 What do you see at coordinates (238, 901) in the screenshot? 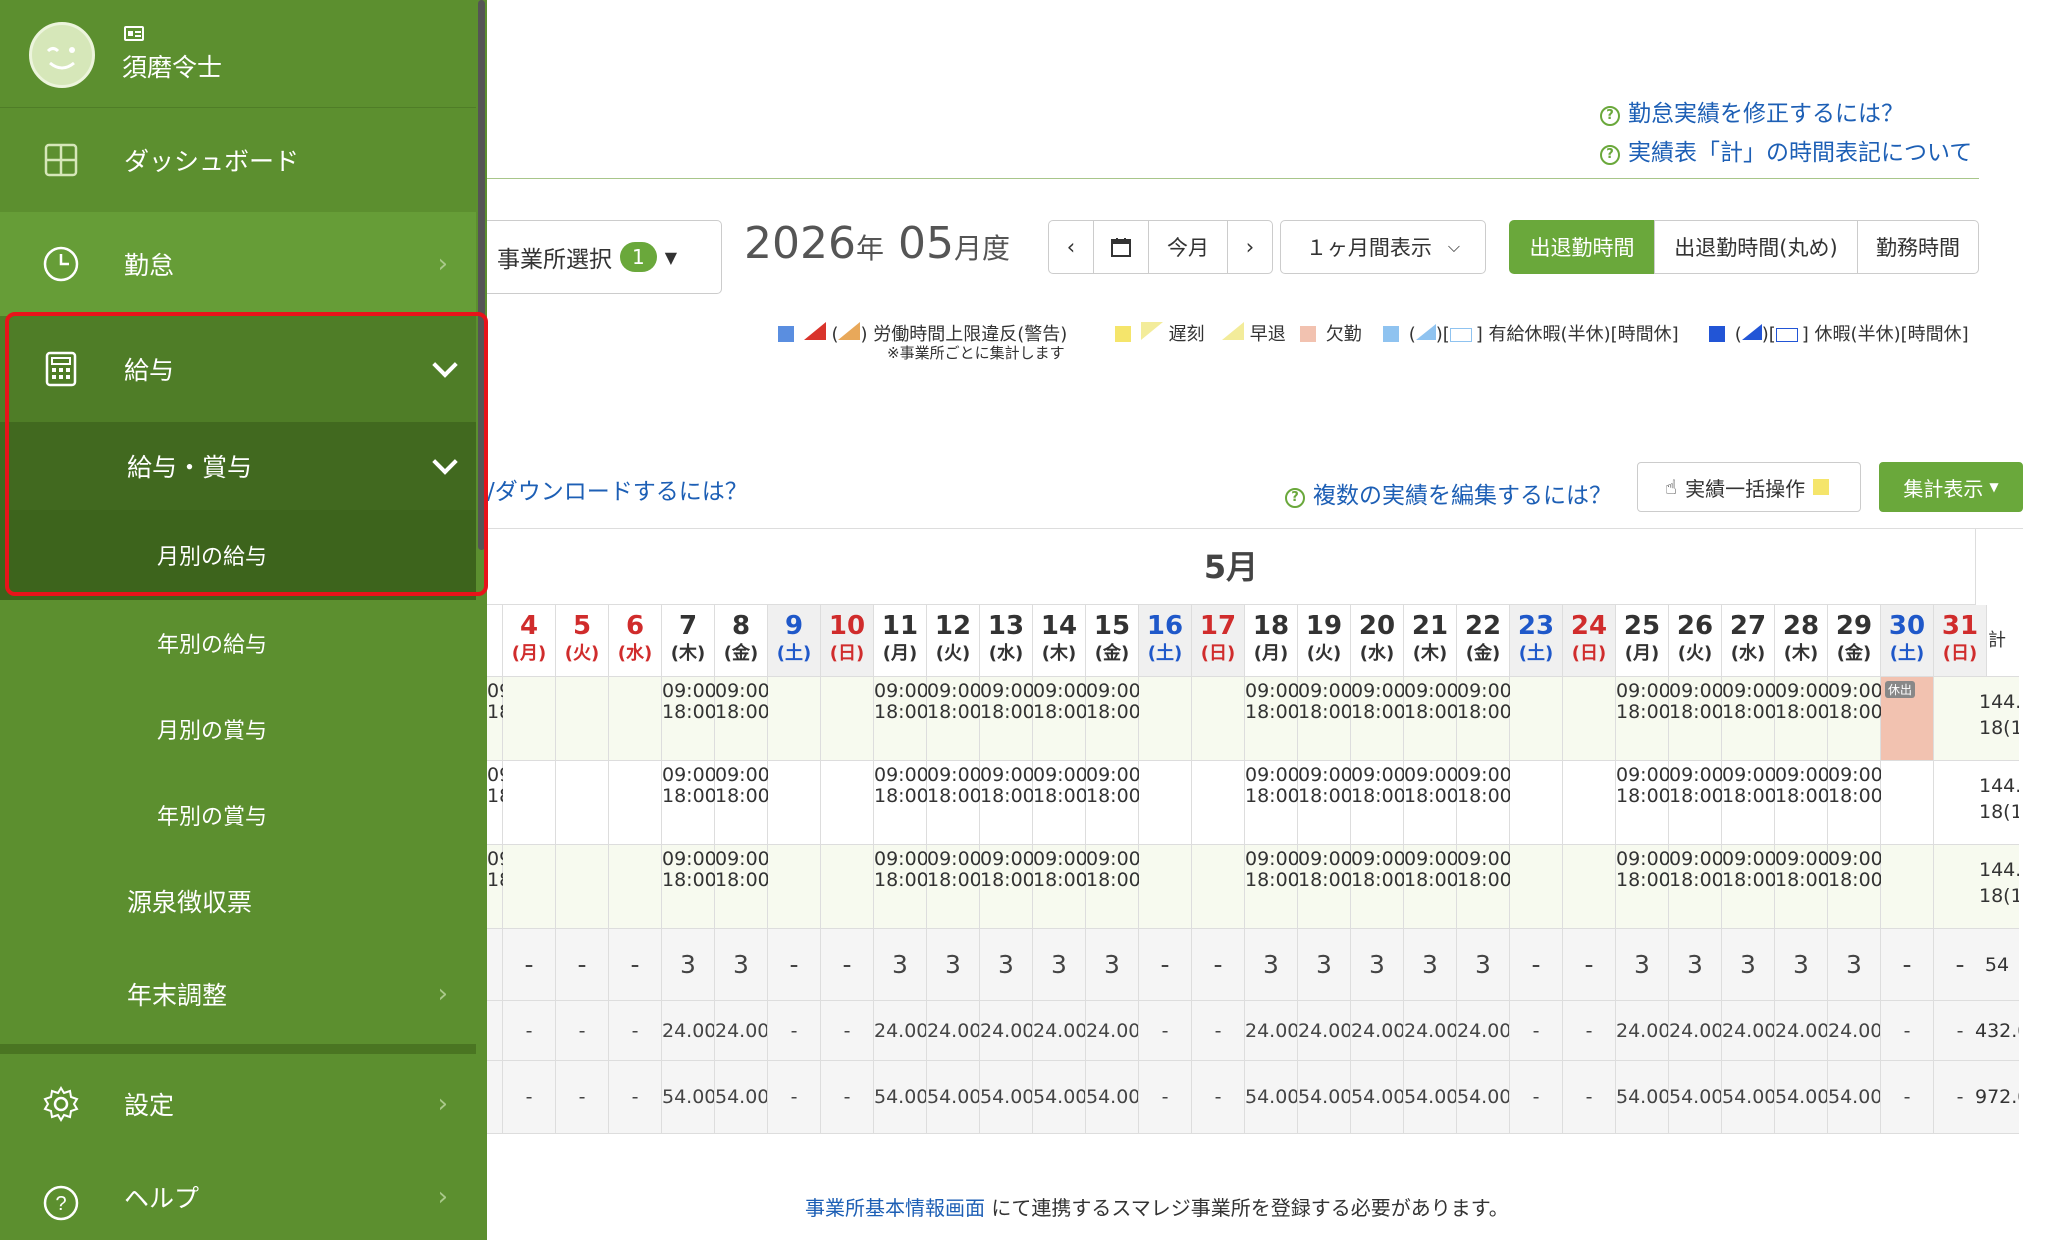
I see `sidebar-item-withholding: 源泉徴収票` at bounding box center [238, 901].